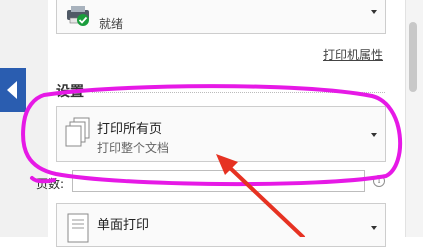 This screenshot has height=247, width=423. What do you see at coordinates (50, 184) in the screenshot?
I see `pages-label: 页数:` at bounding box center [50, 184].